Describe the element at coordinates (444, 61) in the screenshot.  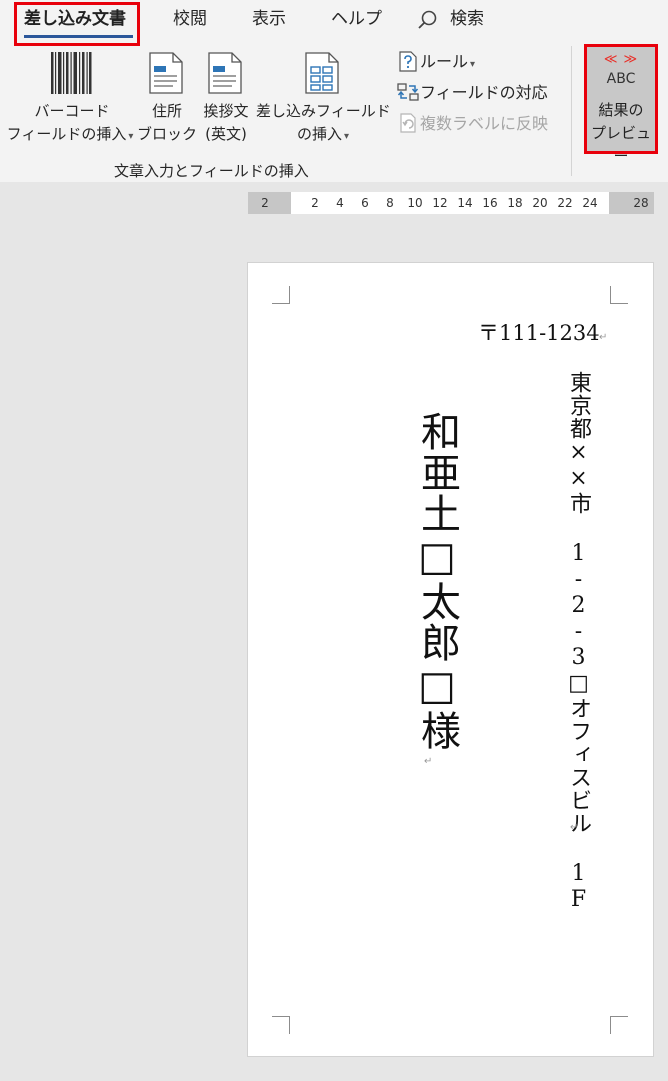
I see `rules-label: ルール` at that location.